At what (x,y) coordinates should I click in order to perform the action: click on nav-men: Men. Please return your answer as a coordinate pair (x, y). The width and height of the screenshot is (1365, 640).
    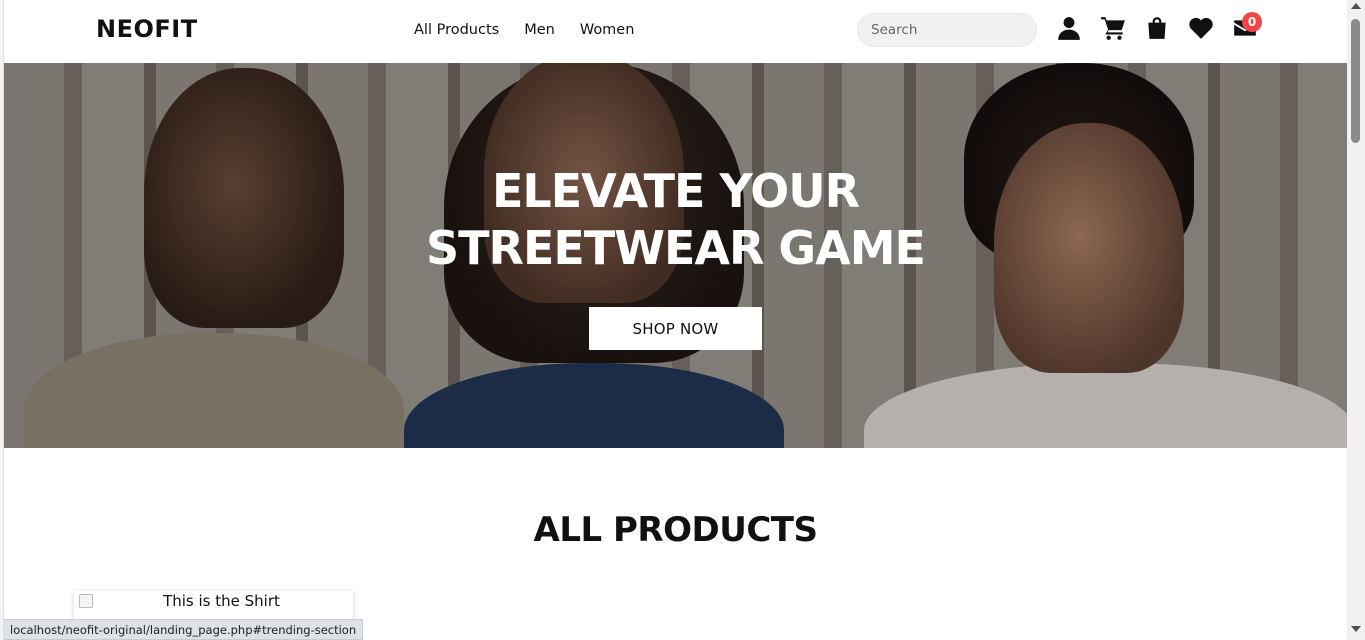
    Looking at the image, I should click on (539, 30).